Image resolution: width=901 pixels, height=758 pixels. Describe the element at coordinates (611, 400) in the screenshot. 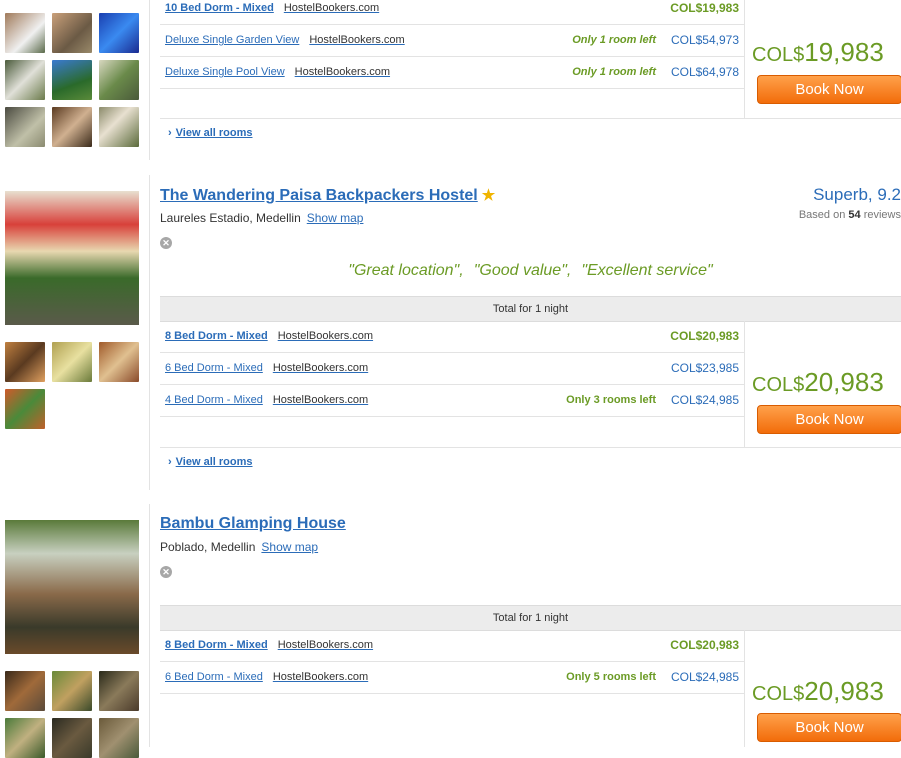

I see `availability-note: Only 3 rooms left` at that location.